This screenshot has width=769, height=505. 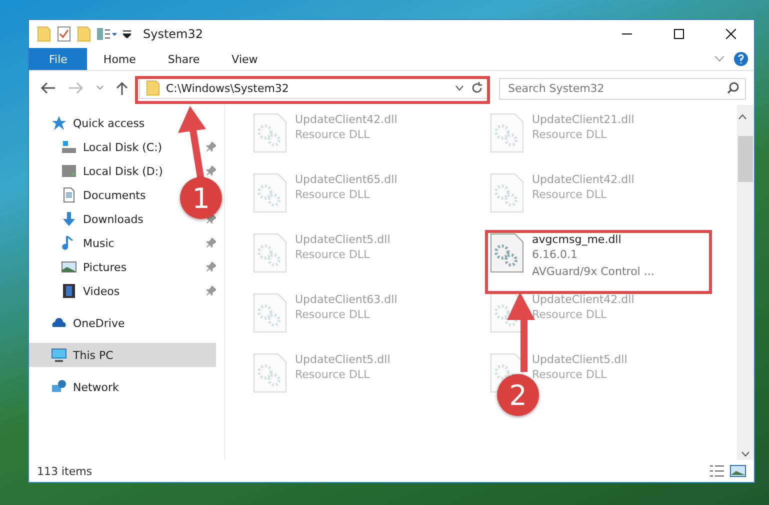 I want to click on nav-item: Local Disk (C:), so click(x=99, y=147).